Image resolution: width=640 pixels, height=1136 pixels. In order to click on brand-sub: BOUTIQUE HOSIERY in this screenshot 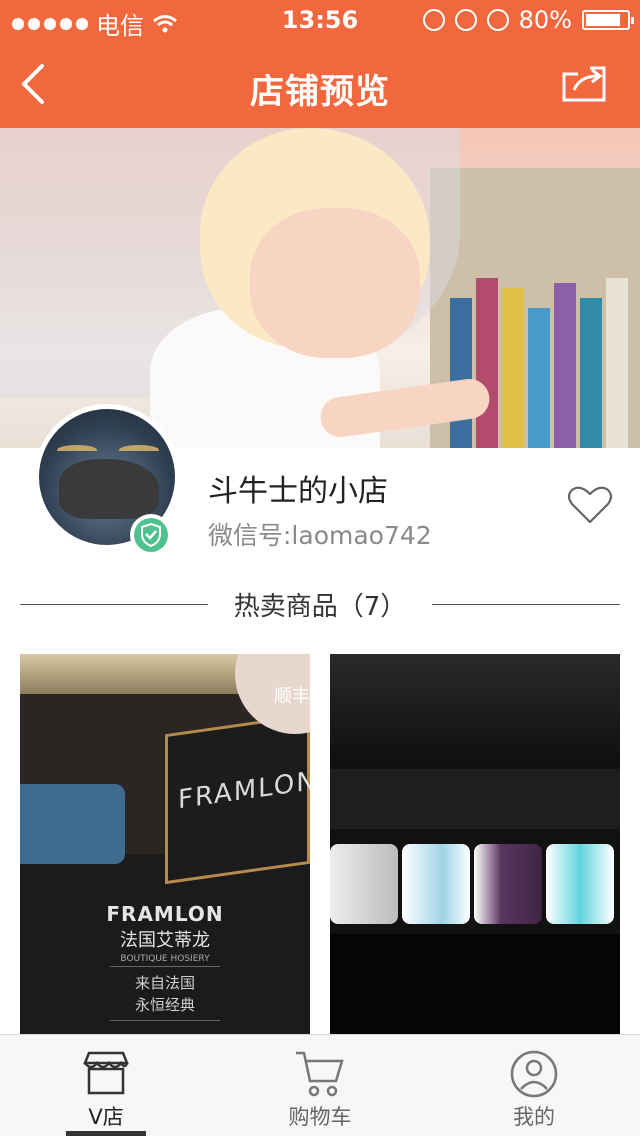, I will do `click(165, 959)`.